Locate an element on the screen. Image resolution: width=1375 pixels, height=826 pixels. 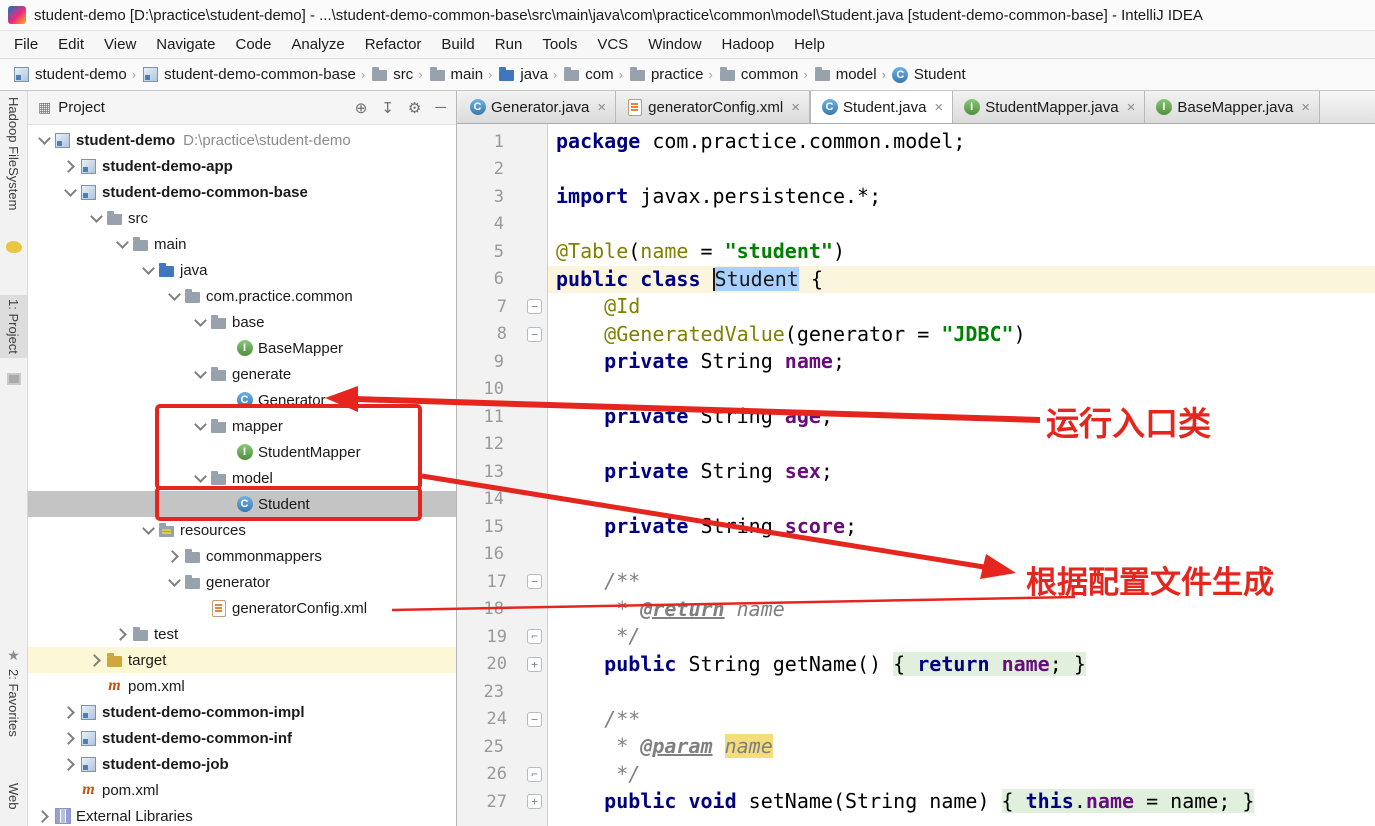
menu-tools: Tools is located at coordinates (559, 44).